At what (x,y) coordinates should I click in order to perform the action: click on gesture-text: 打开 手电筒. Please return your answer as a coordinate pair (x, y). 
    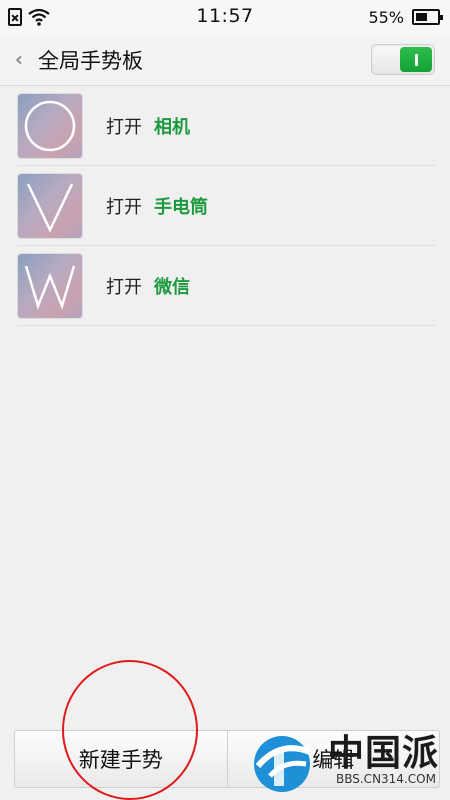
    Looking at the image, I should click on (157, 206).